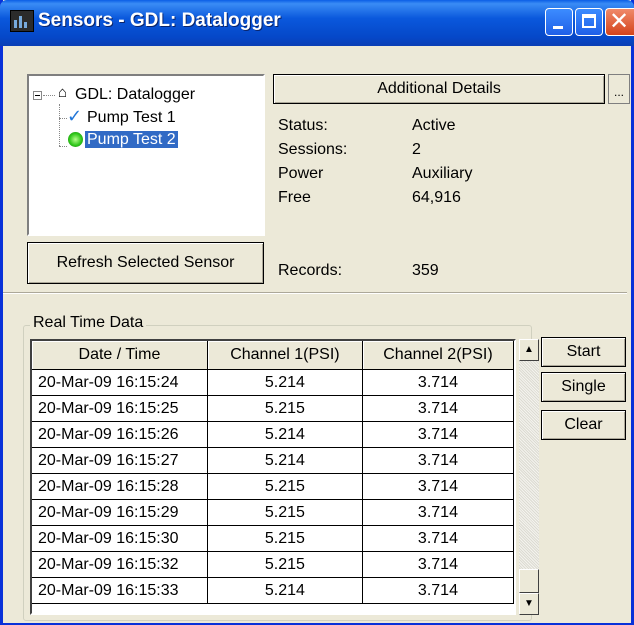  I want to click on datalogger-icon: ⌂, so click(63, 92).